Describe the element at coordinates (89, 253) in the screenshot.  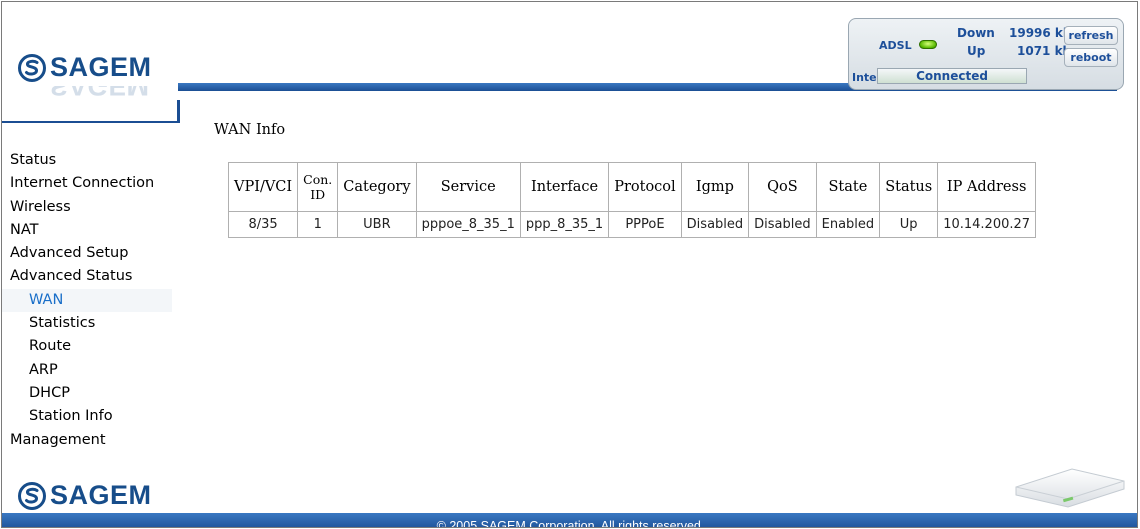
I see `sidebar-item-advanced-setup: Advanced Setup` at that location.